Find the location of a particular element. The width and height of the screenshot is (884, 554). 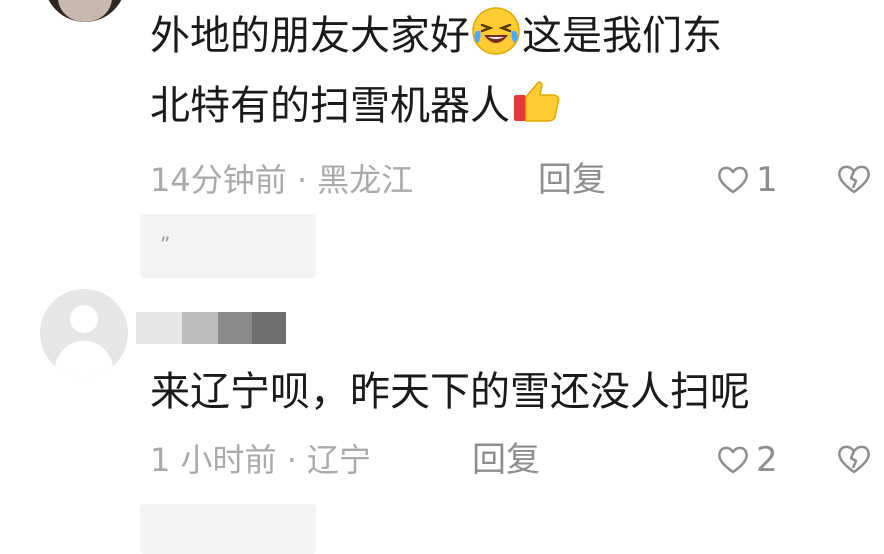

like-count: 1 is located at coordinates (767, 180).